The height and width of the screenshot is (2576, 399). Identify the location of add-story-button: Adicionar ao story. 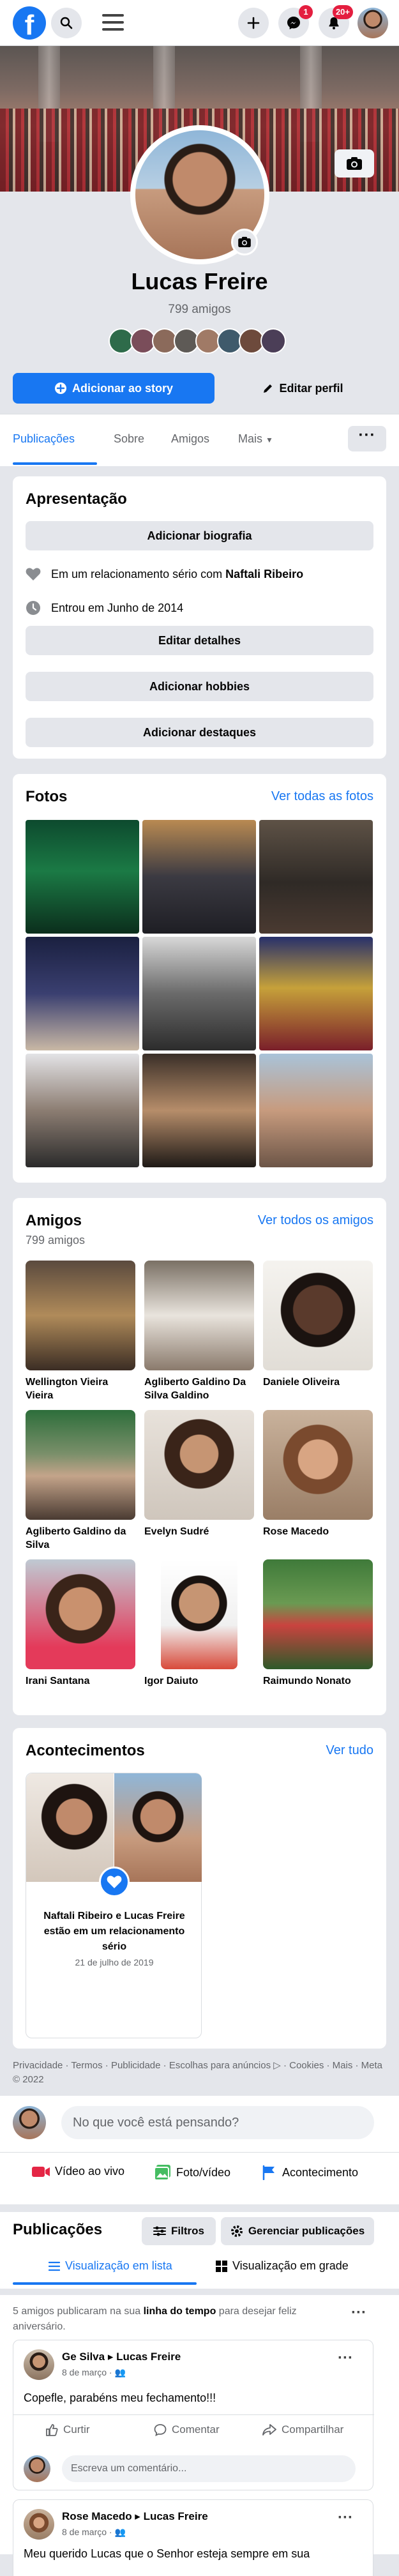
(114, 389).